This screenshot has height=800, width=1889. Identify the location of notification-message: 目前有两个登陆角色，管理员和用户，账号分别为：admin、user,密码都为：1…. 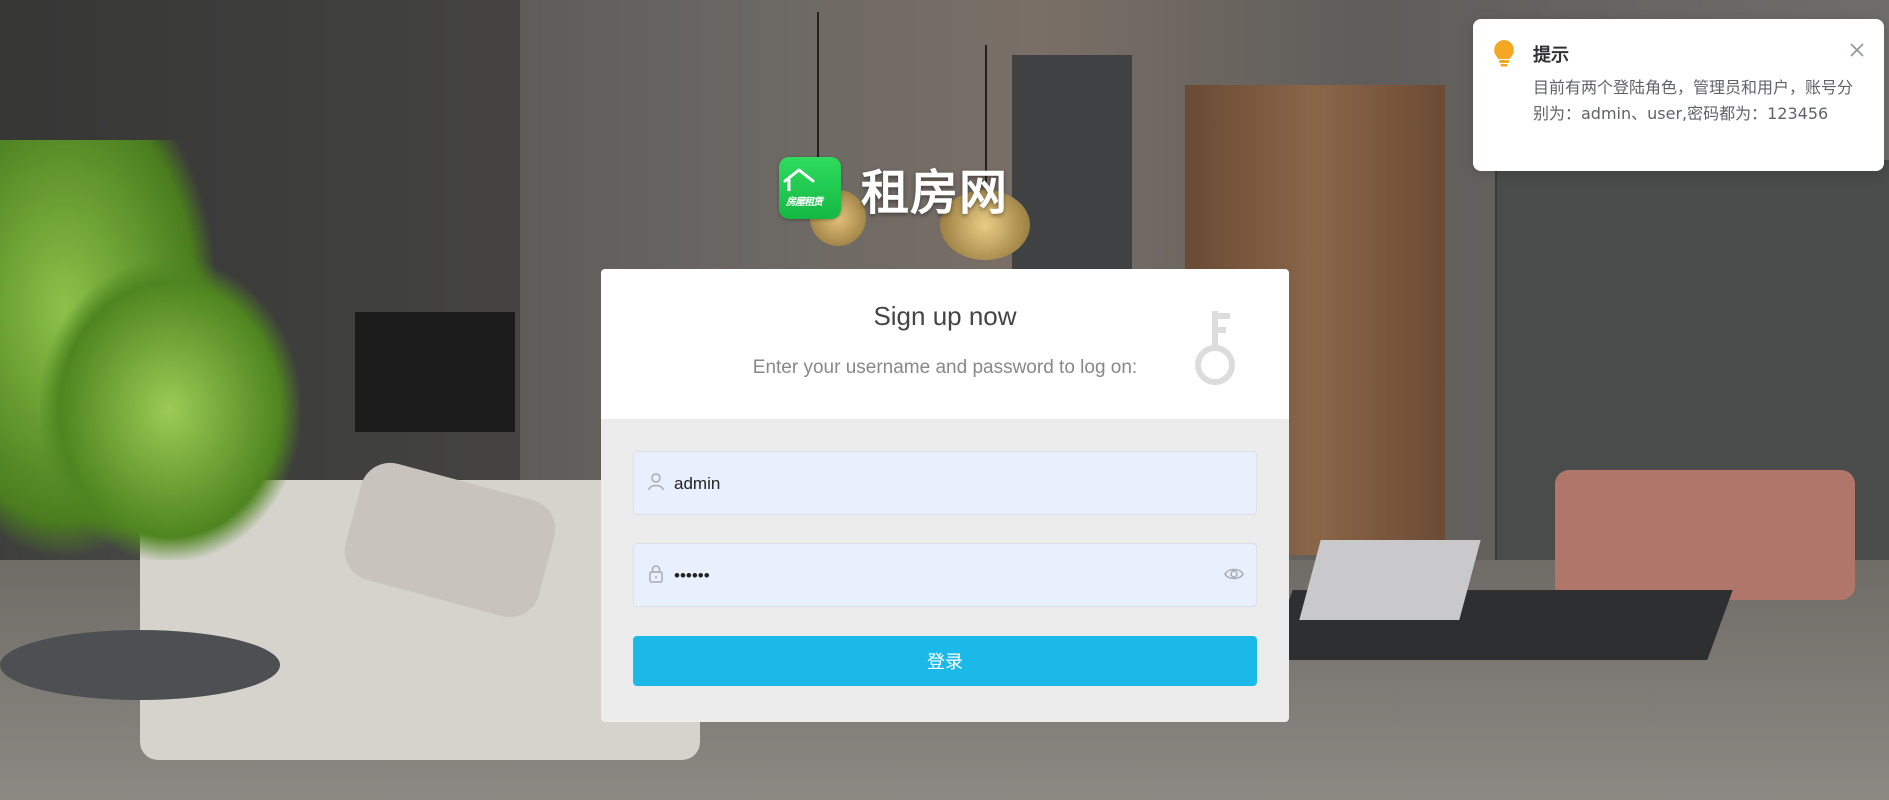
(1693, 100).